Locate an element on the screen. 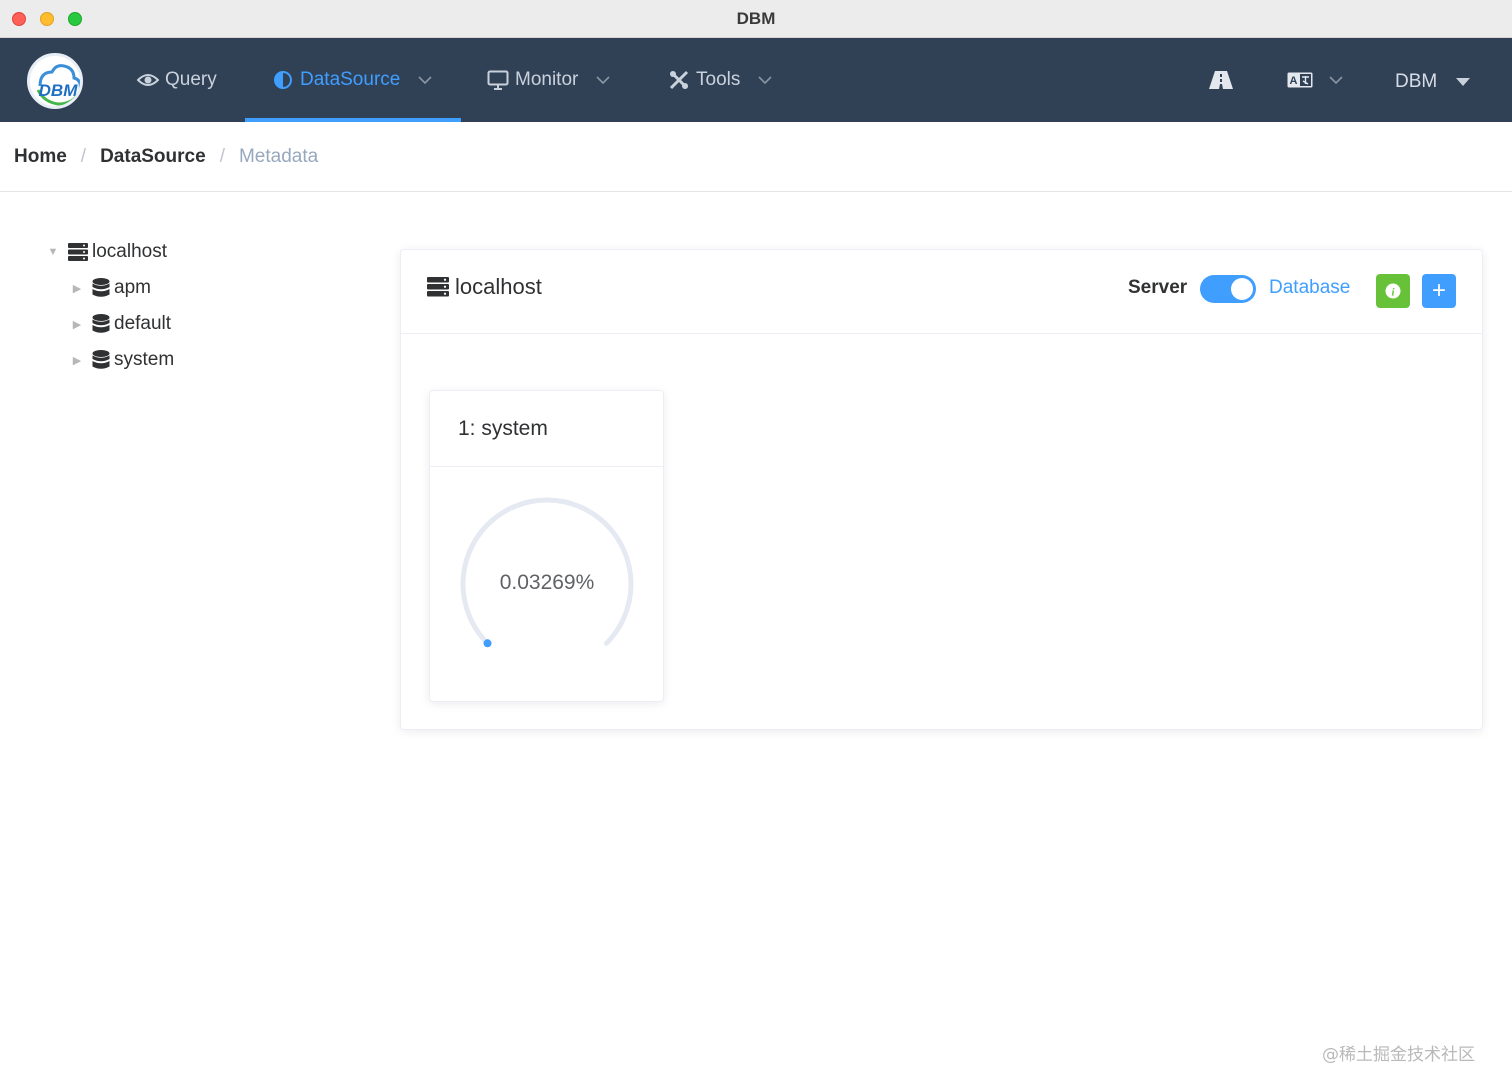  database-card-header: 1: system is located at coordinates (546, 429).